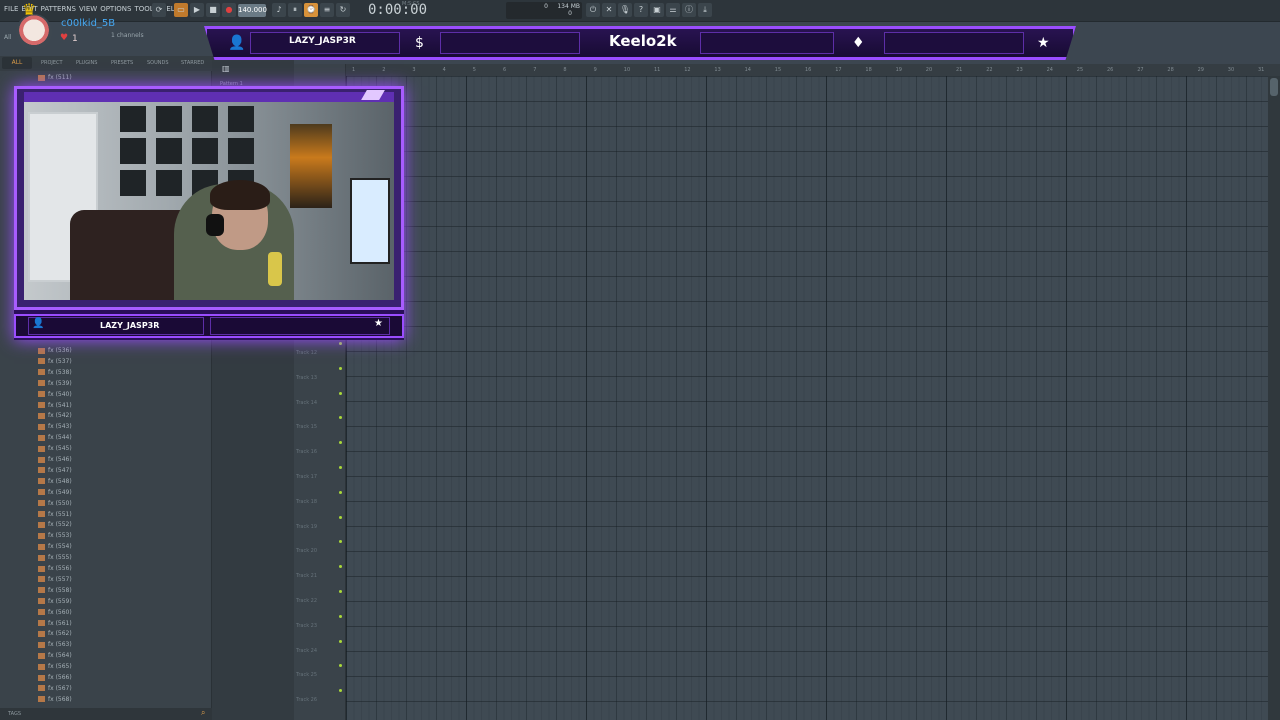 Image resolution: width=1280 pixels, height=720 pixels. Describe the element at coordinates (689, 10) in the screenshot. I see `info-icon: ⓘ` at that location.